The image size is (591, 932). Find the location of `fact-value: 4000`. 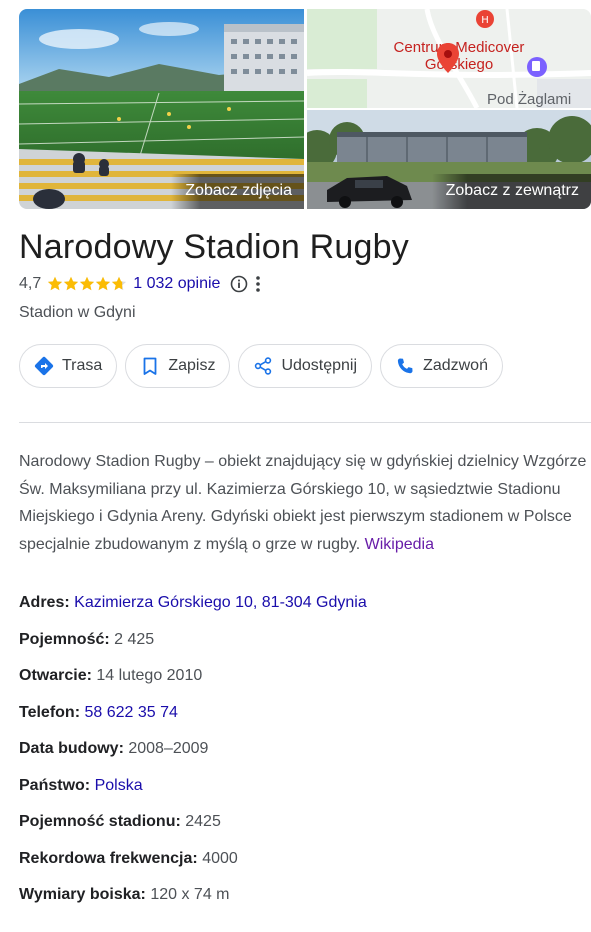

fact-value: 4000 is located at coordinates (220, 858).